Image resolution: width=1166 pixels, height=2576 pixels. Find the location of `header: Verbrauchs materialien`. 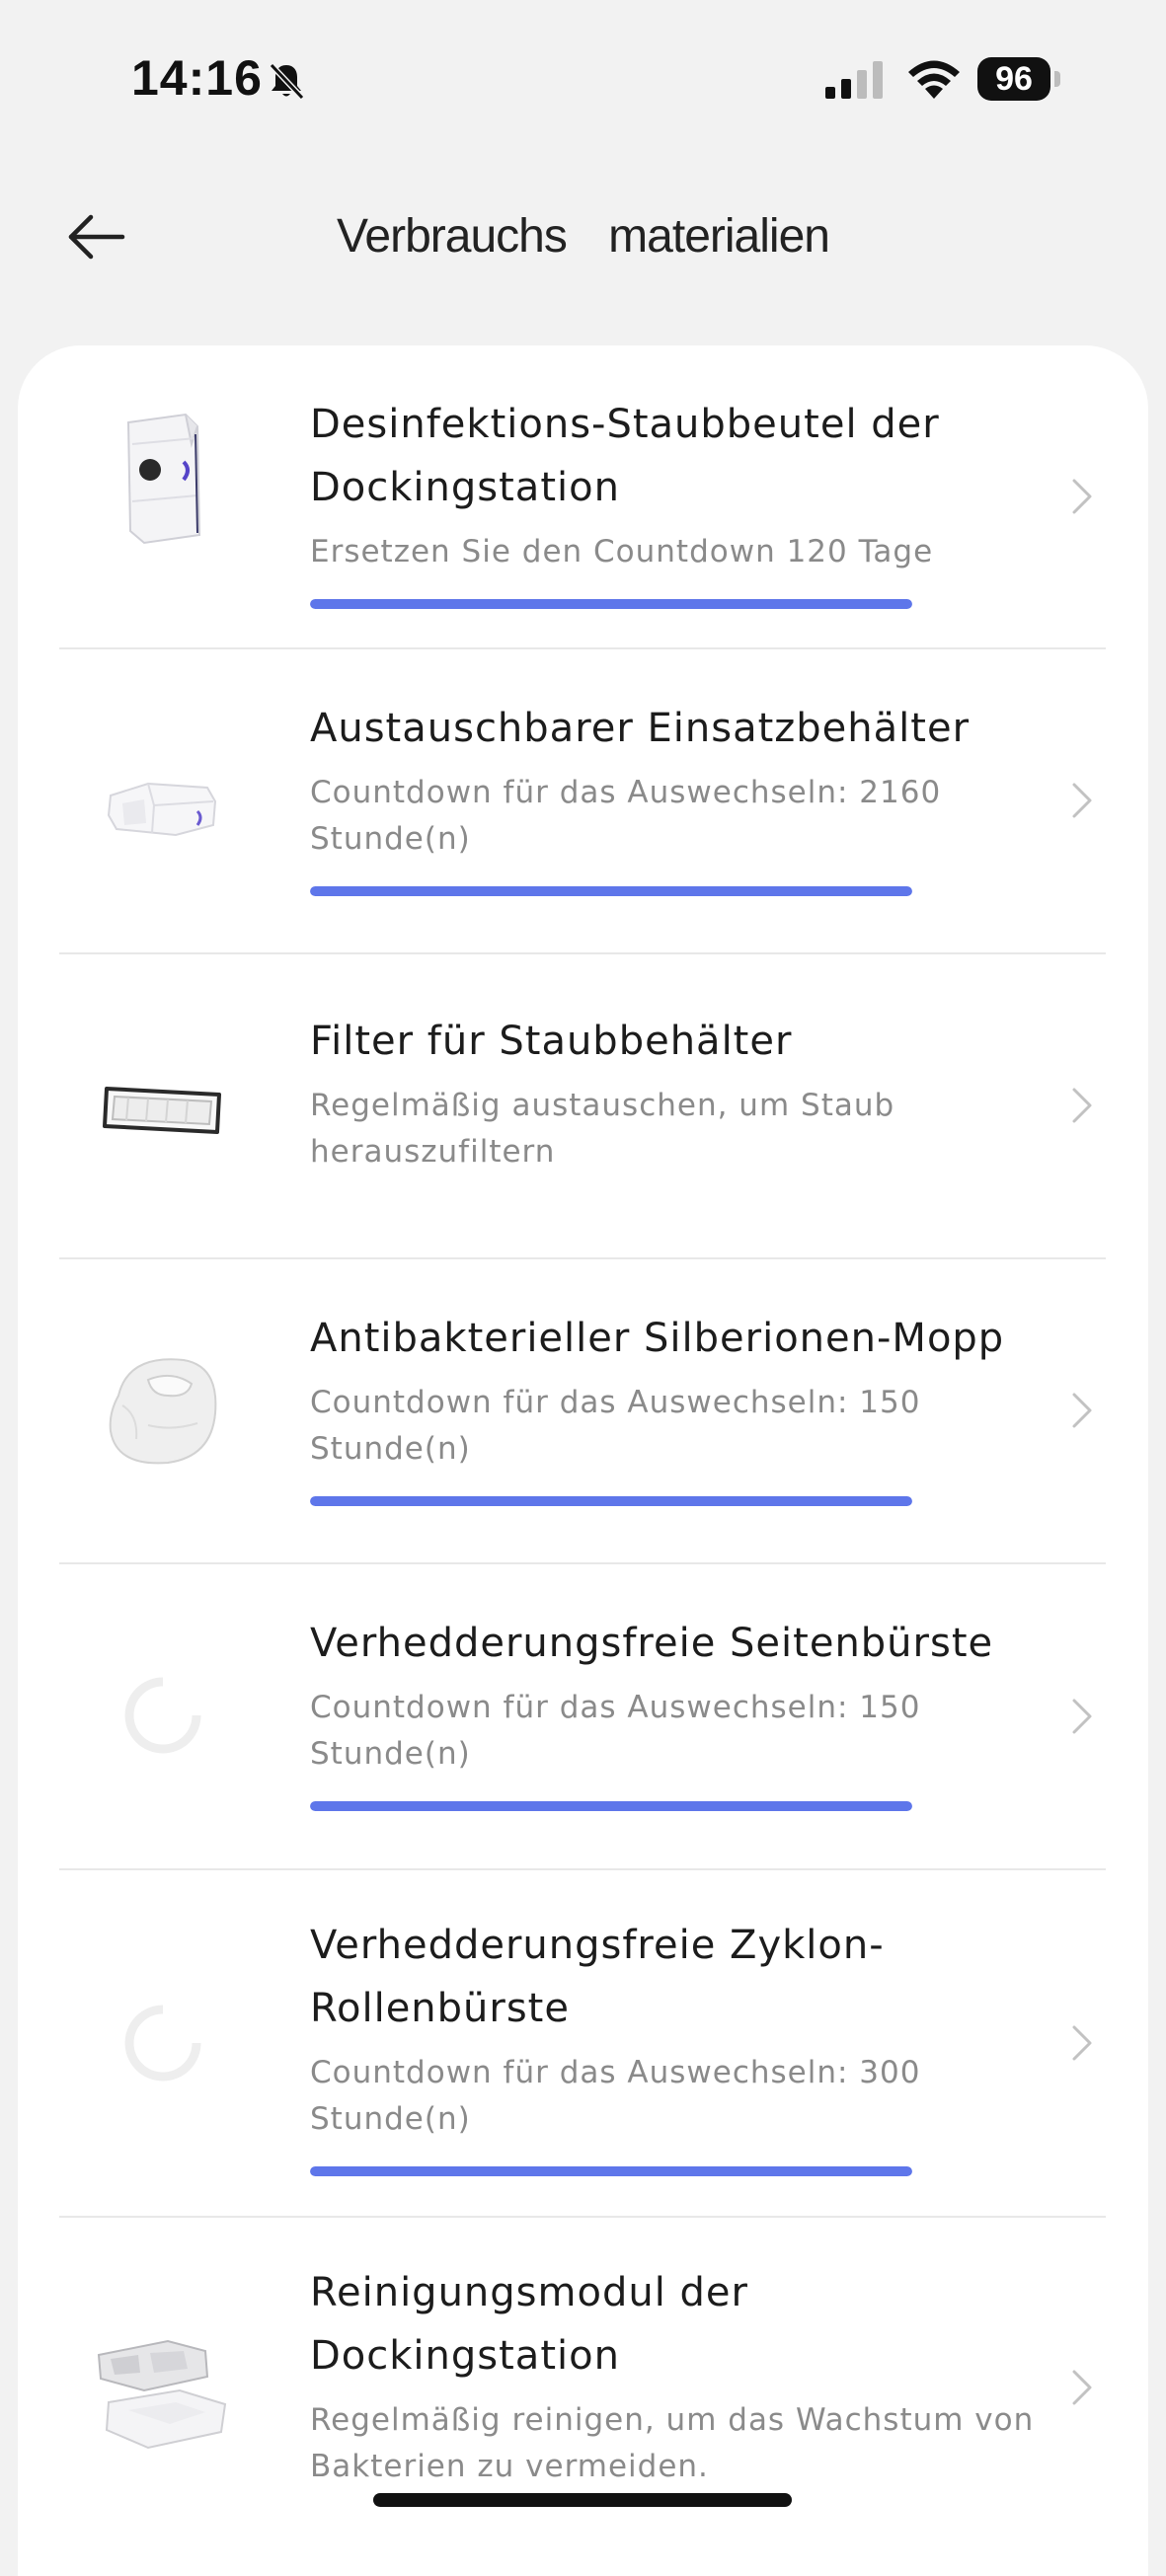

header: Verbrauchs materialien is located at coordinates (583, 252).